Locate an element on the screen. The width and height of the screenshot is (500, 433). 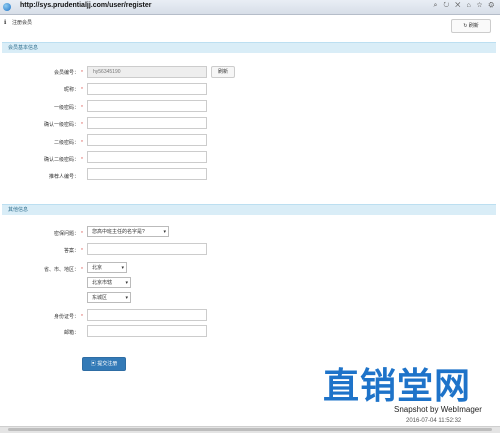
pwd1-label: 一级密码： * is located at coordinates (68, 108).